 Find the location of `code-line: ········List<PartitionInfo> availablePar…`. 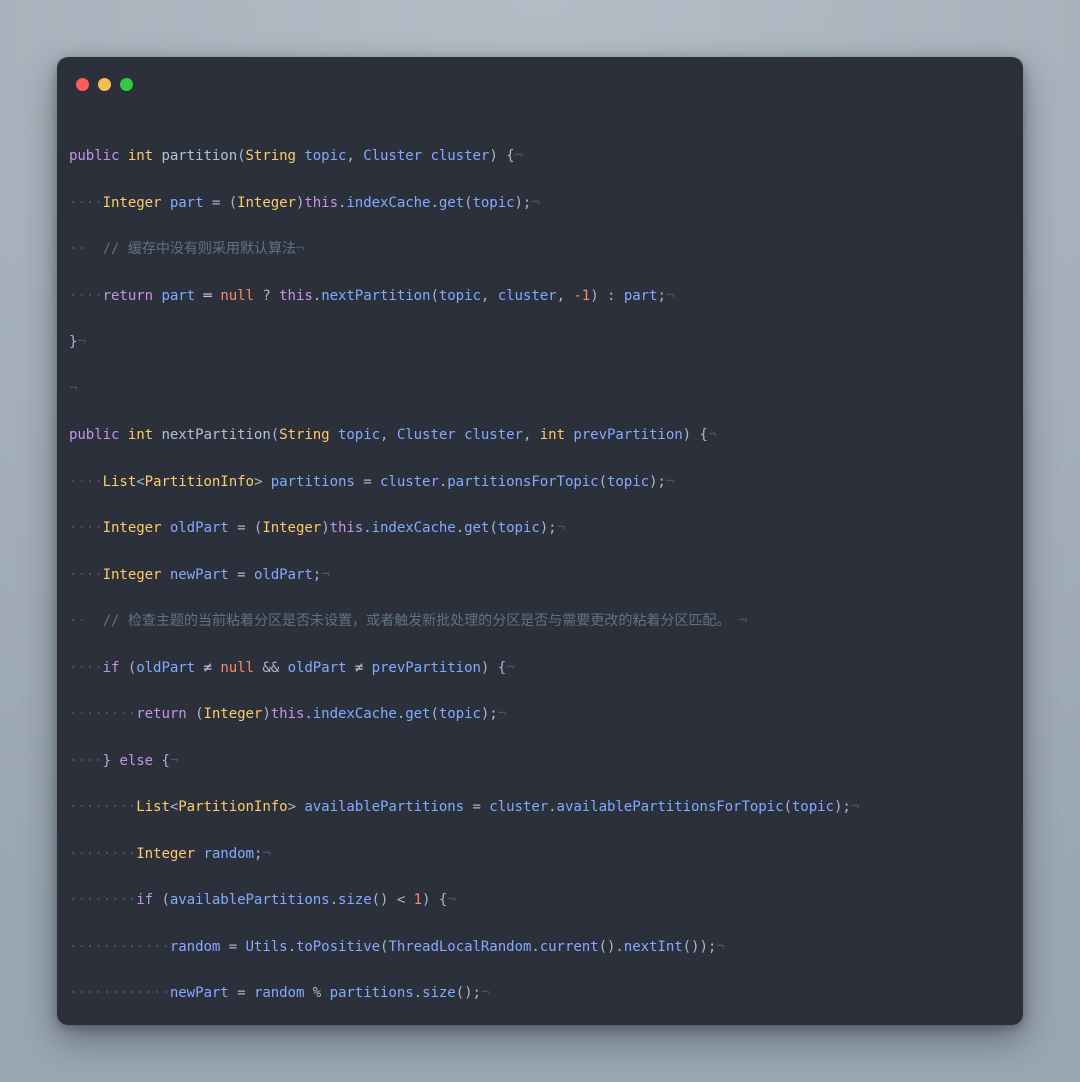

code-line: ········List<PartitionInfo> availablePar… is located at coordinates (464, 807).